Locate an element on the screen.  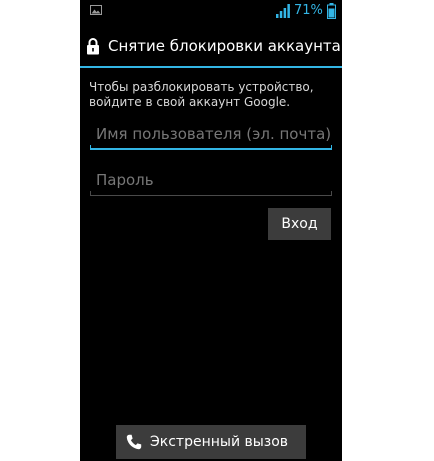
emergency-call-button: Экстренный вызов is located at coordinates (211, 442).